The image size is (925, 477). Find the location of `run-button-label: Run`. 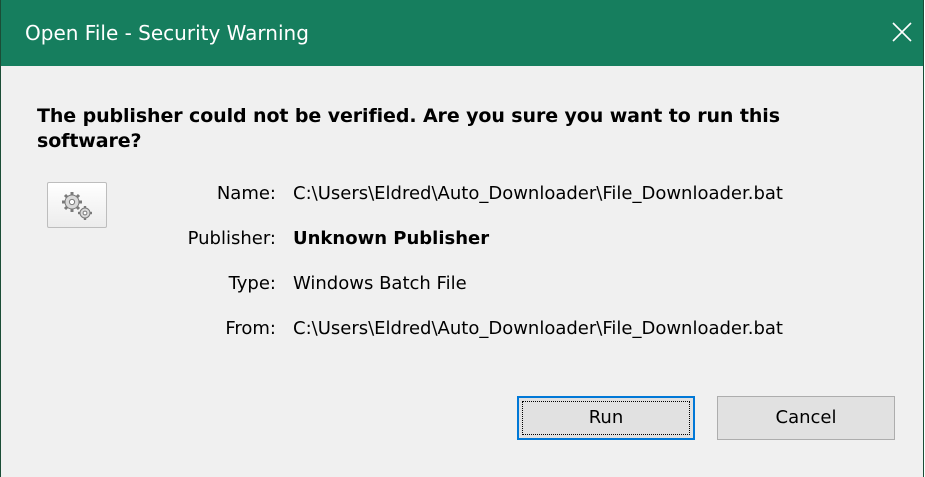

run-button-label: Run is located at coordinates (606, 417).